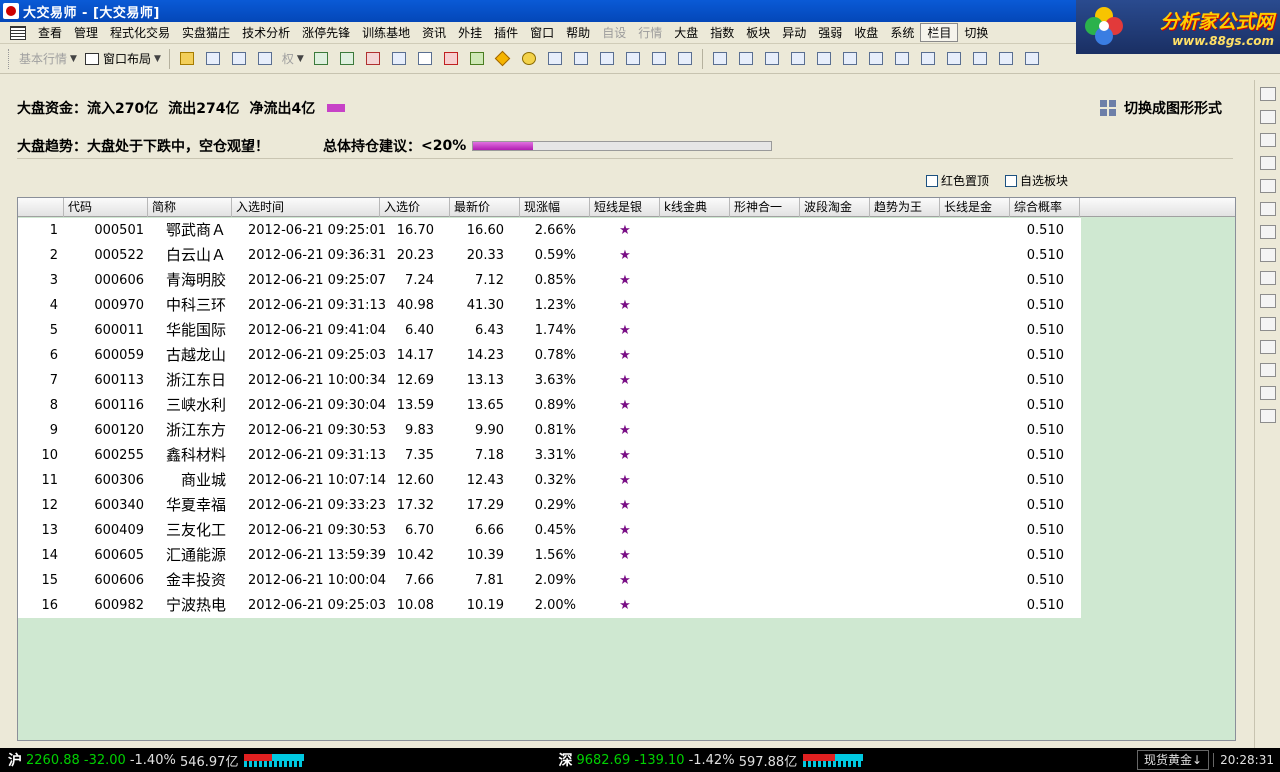  What do you see at coordinates (503, 59) in the screenshot?
I see `warning-icon` at bounding box center [503, 59].